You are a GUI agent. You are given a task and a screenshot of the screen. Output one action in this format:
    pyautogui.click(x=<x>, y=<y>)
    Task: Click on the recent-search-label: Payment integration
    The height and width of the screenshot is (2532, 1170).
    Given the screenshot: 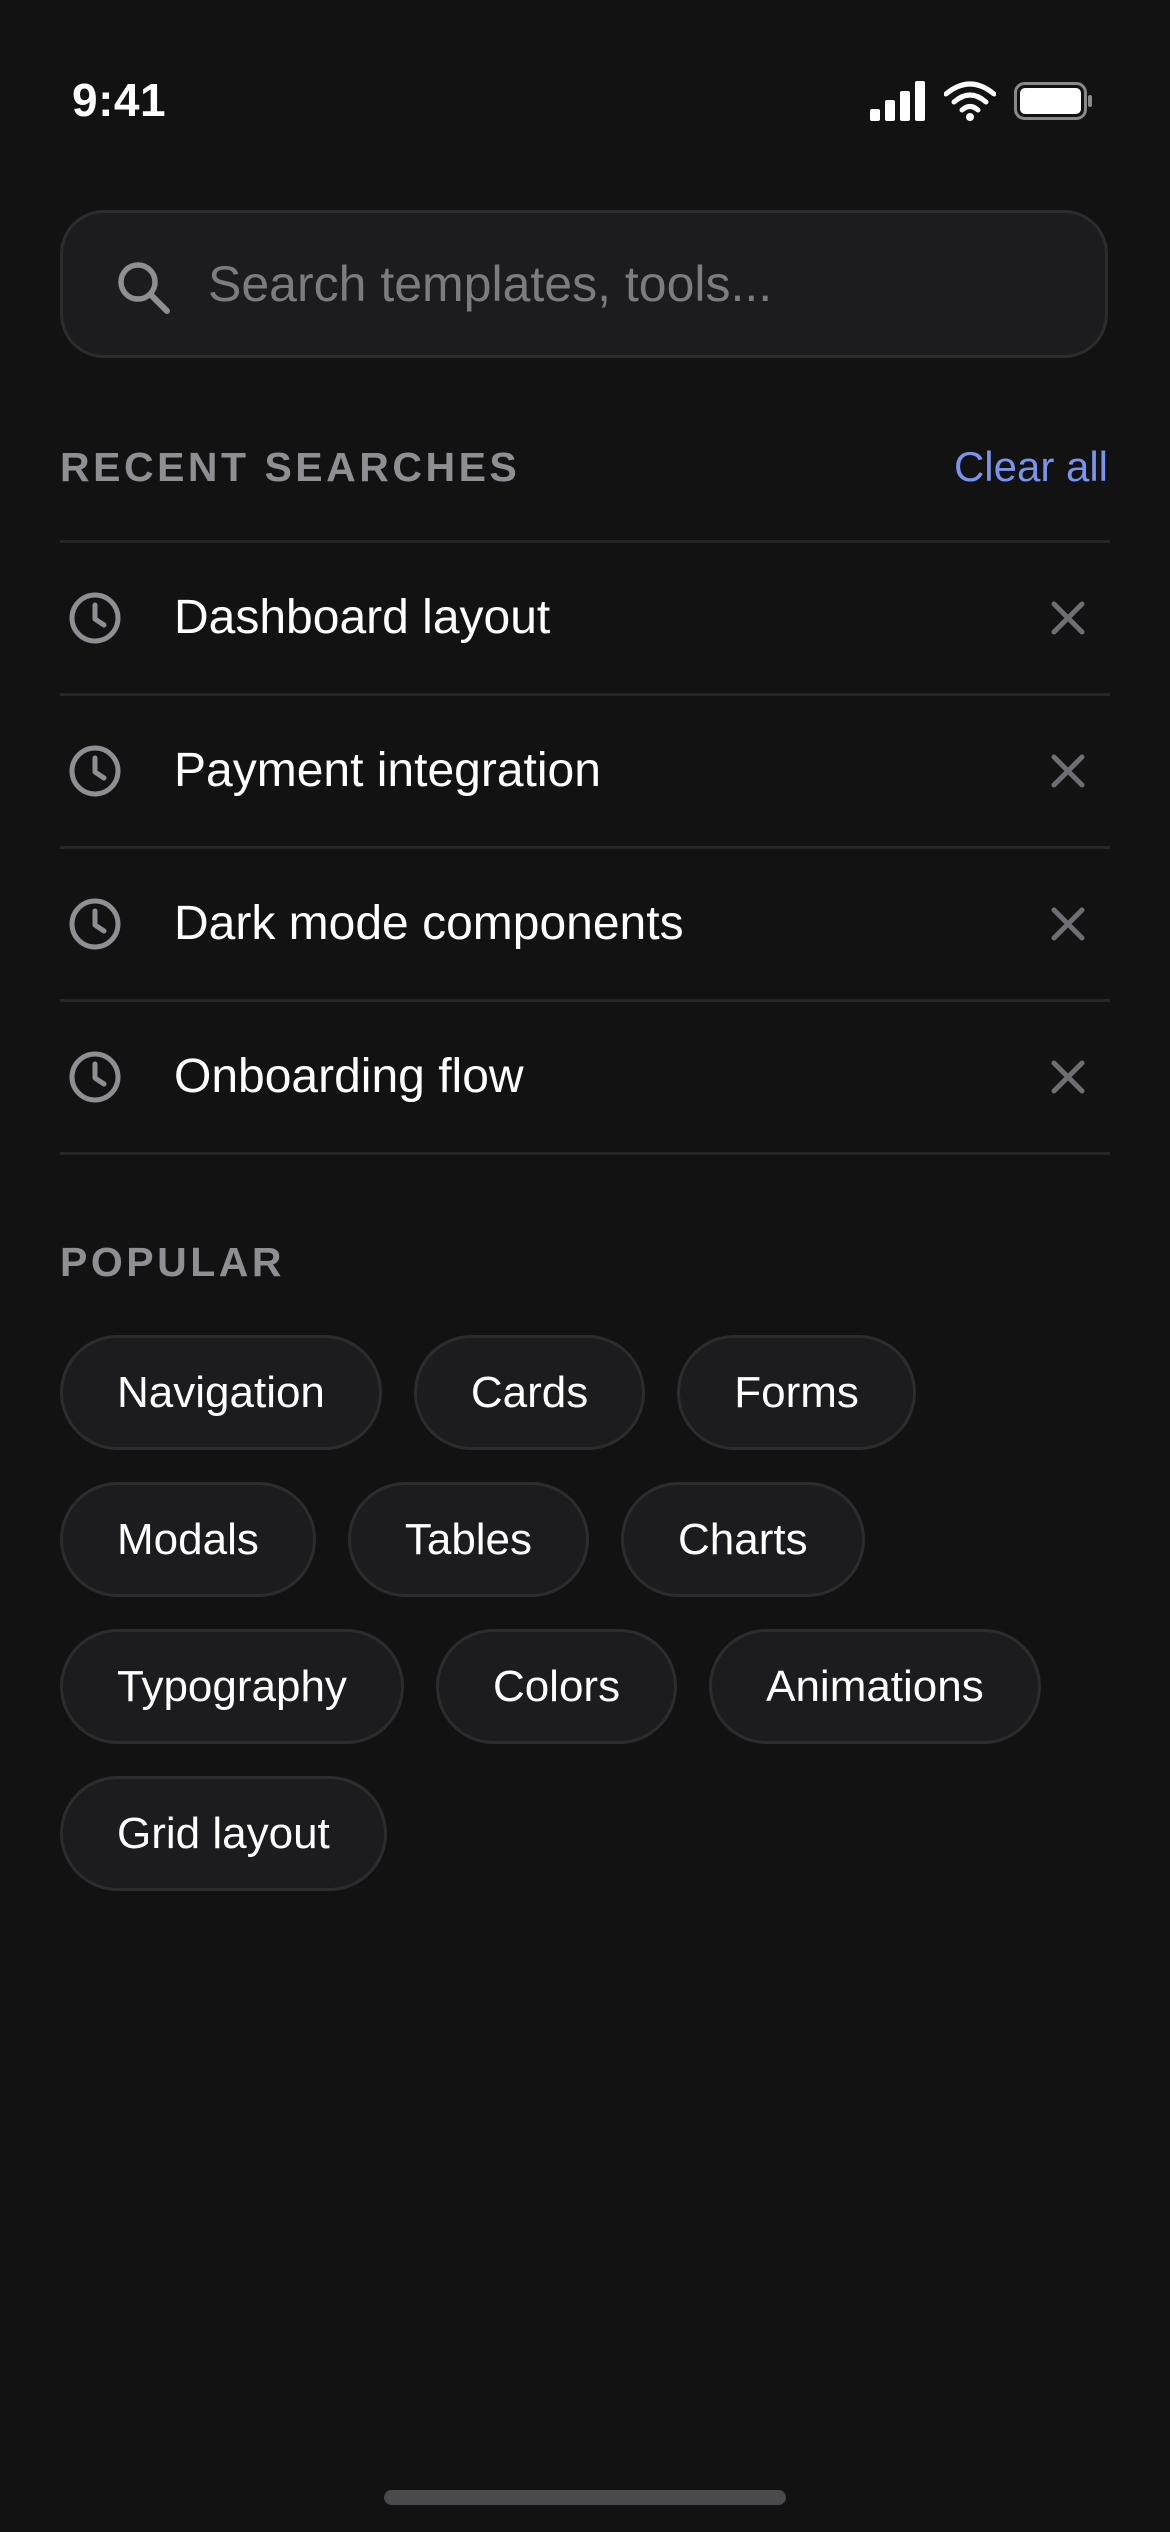 What is the action you would take?
    pyautogui.click(x=387, y=770)
    